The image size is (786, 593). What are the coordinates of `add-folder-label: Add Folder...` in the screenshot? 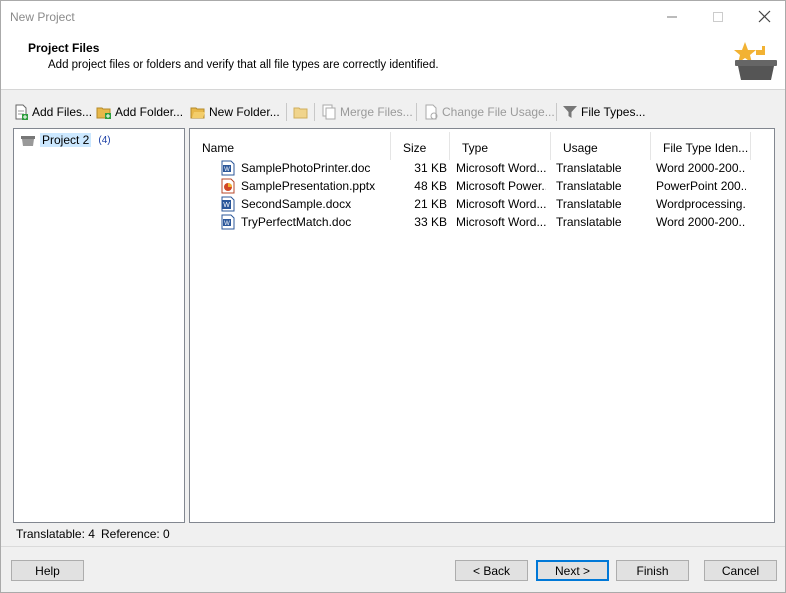 It's located at (149, 112).